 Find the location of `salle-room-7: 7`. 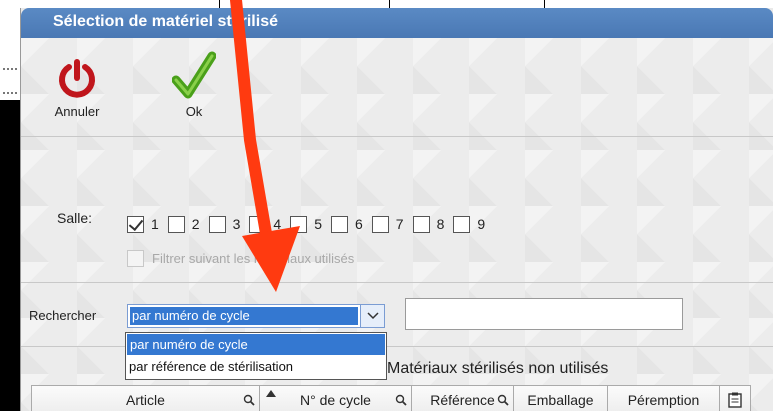

salle-room-7: 7 is located at coordinates (387, 224).